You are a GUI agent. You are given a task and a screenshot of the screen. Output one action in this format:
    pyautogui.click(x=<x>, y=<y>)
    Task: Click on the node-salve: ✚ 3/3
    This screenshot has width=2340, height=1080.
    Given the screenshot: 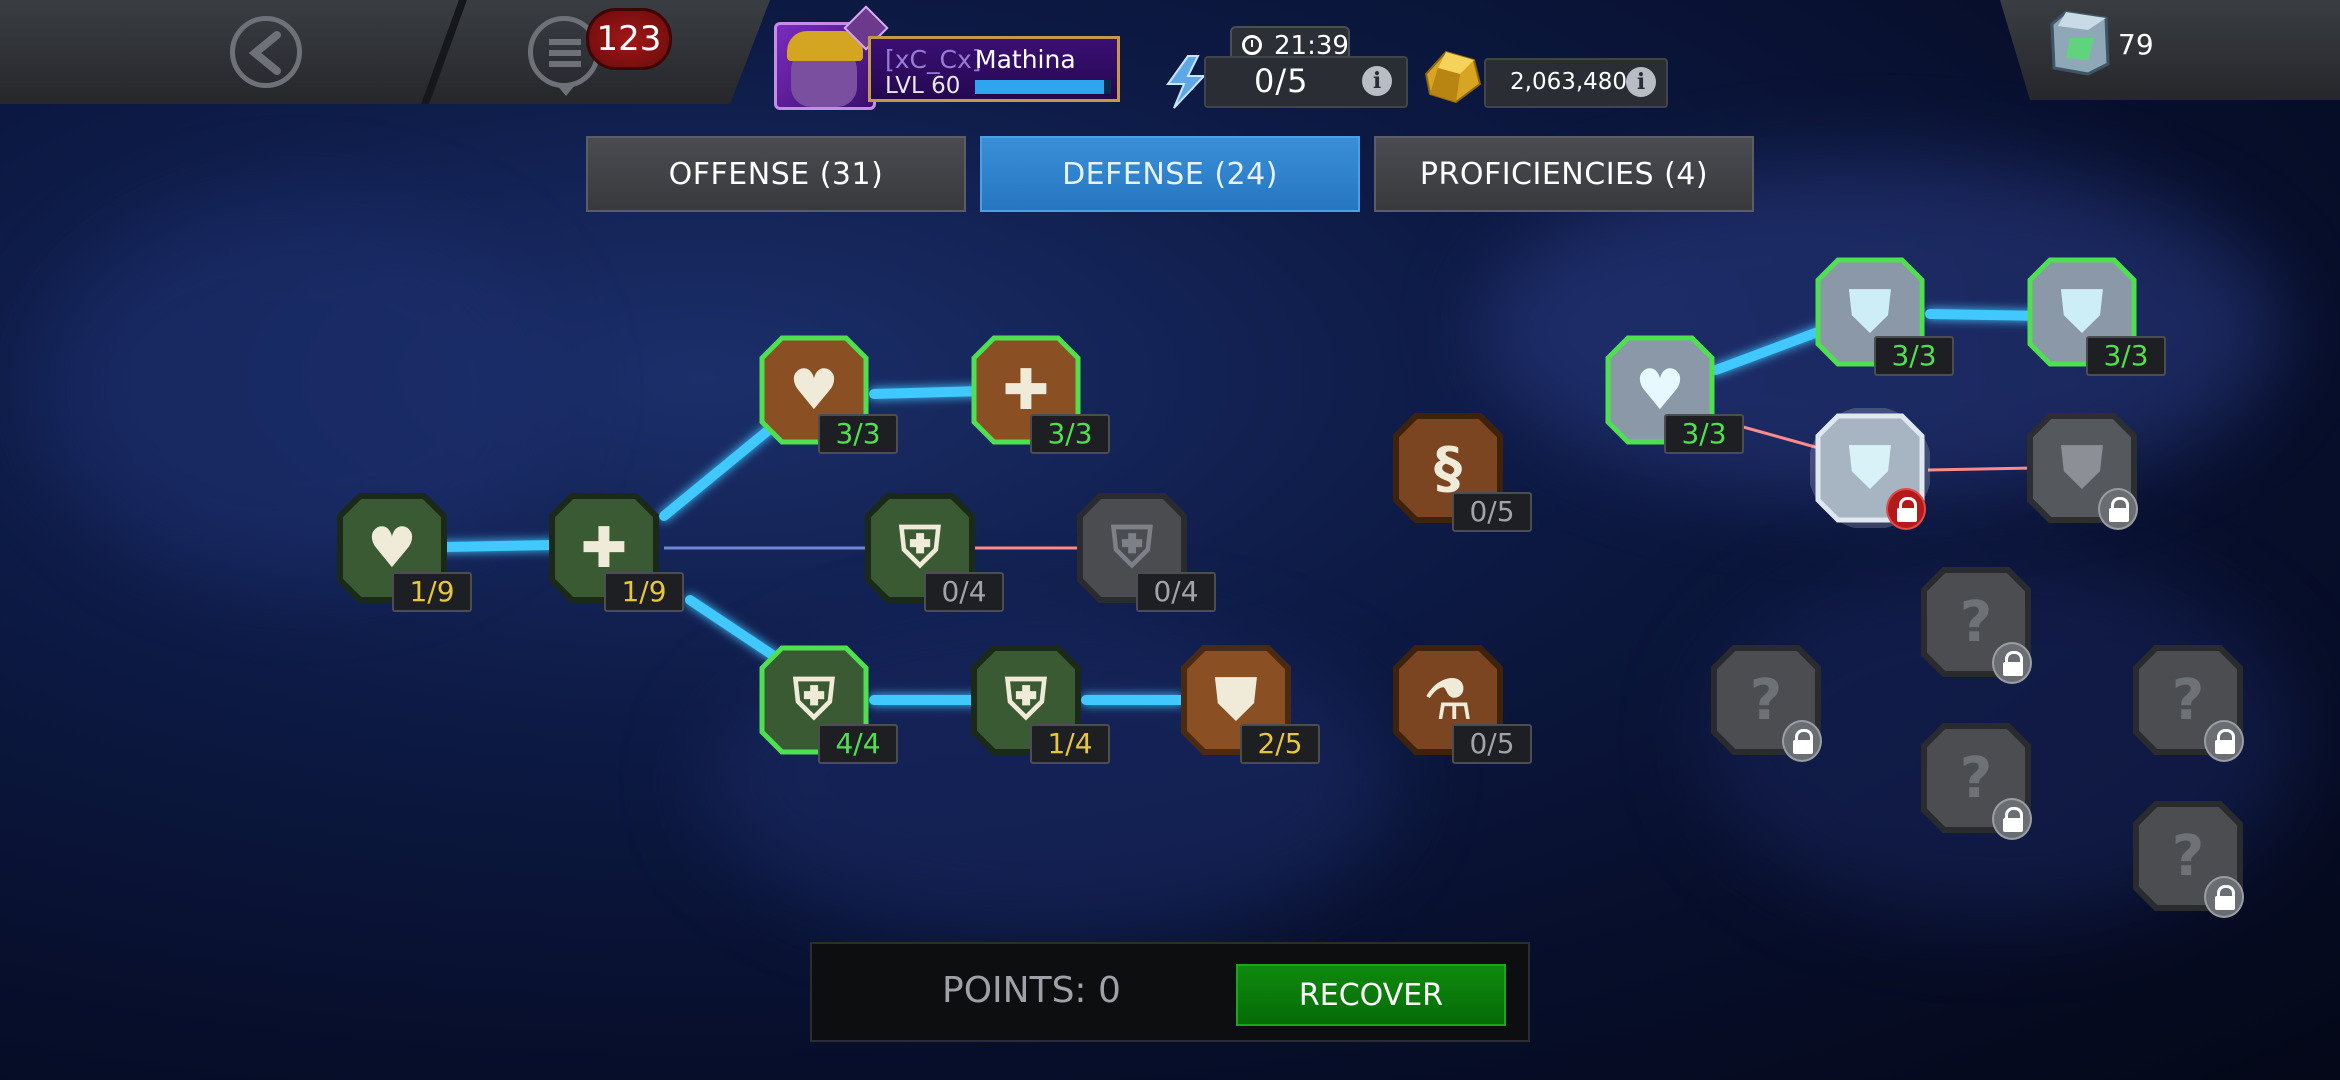 What is the action you would take?
    pyautogui.click(x=1038, y=392)
    